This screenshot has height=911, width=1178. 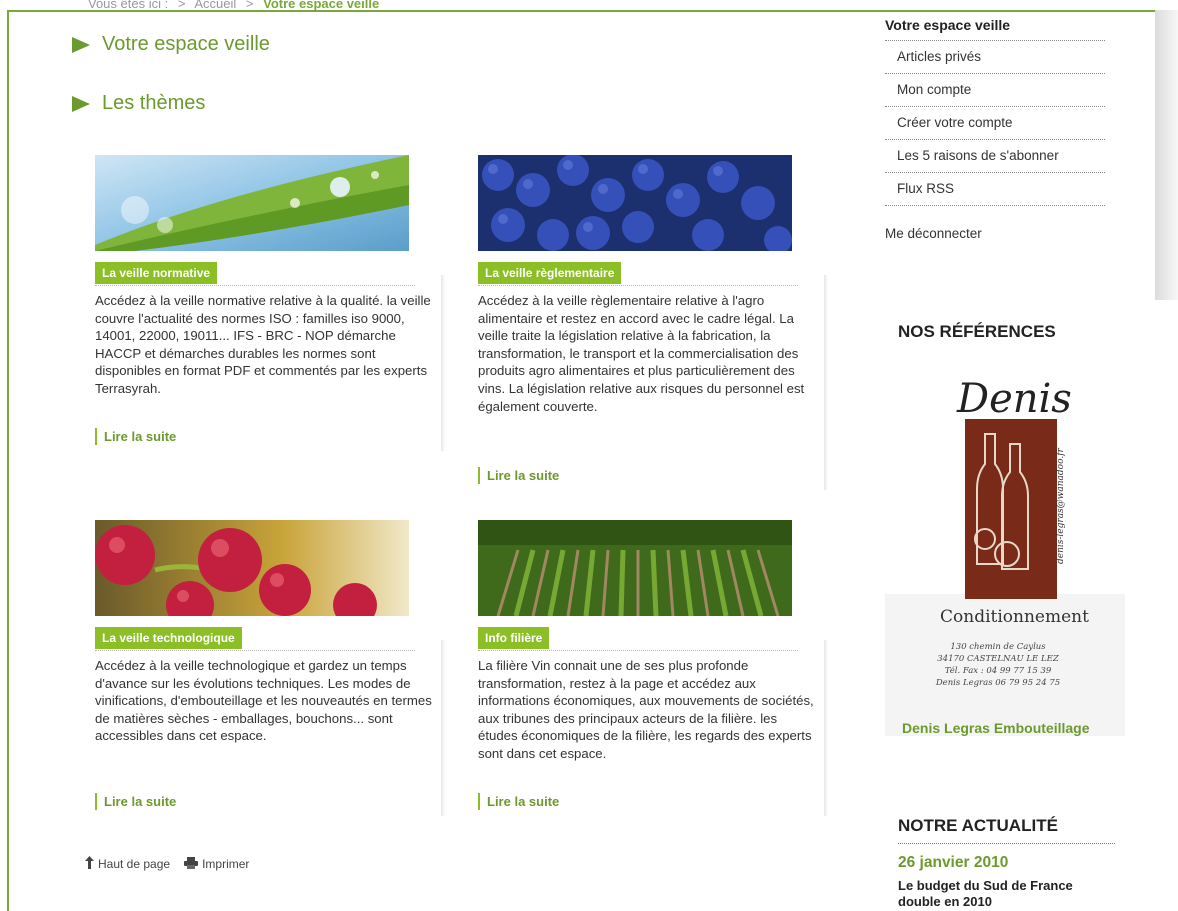 I want to click on sidebar-item-flux-rss: Flux RSS, so click(x=995, y=189).